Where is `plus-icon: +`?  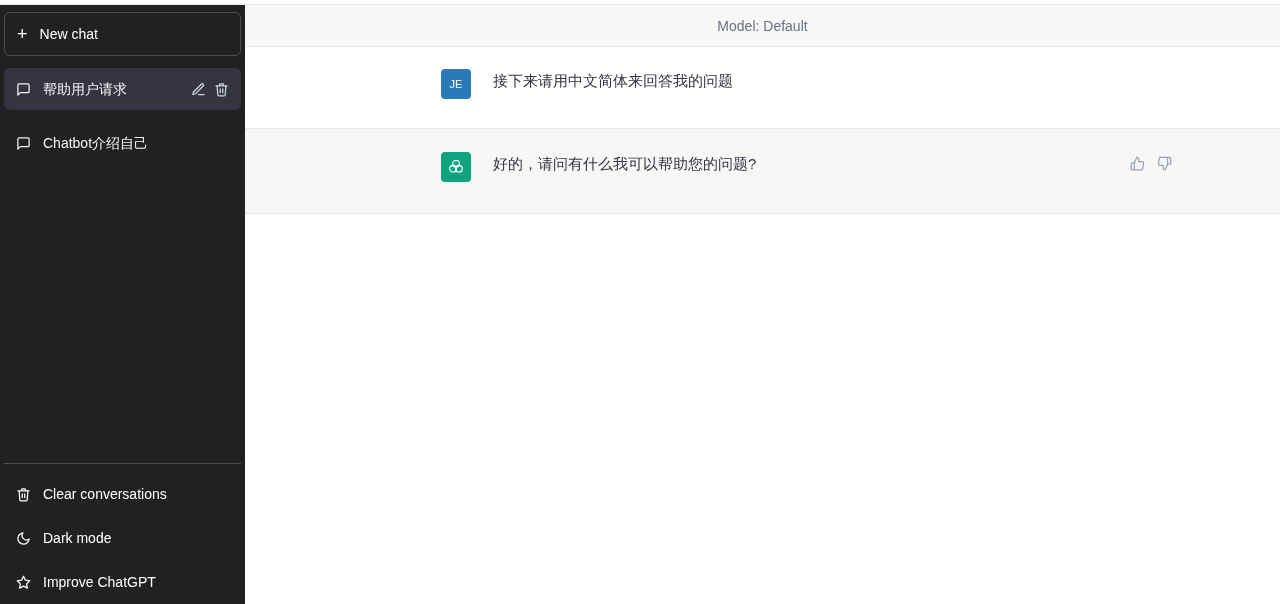 plus-icon: + is located at coordinates (22, 34).